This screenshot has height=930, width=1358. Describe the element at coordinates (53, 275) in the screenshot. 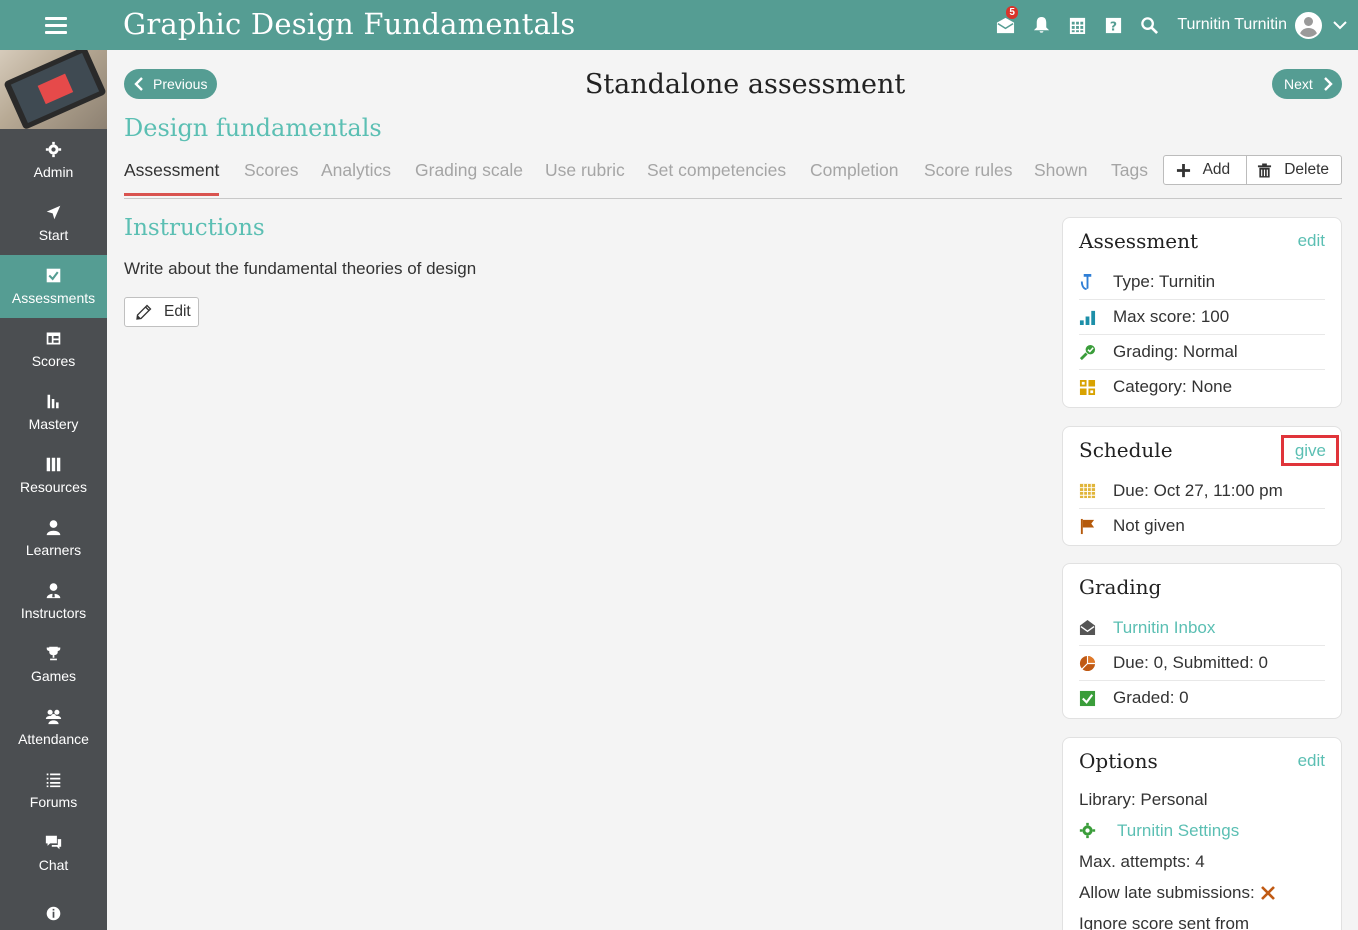

I see `checkbox-icon` at that location.